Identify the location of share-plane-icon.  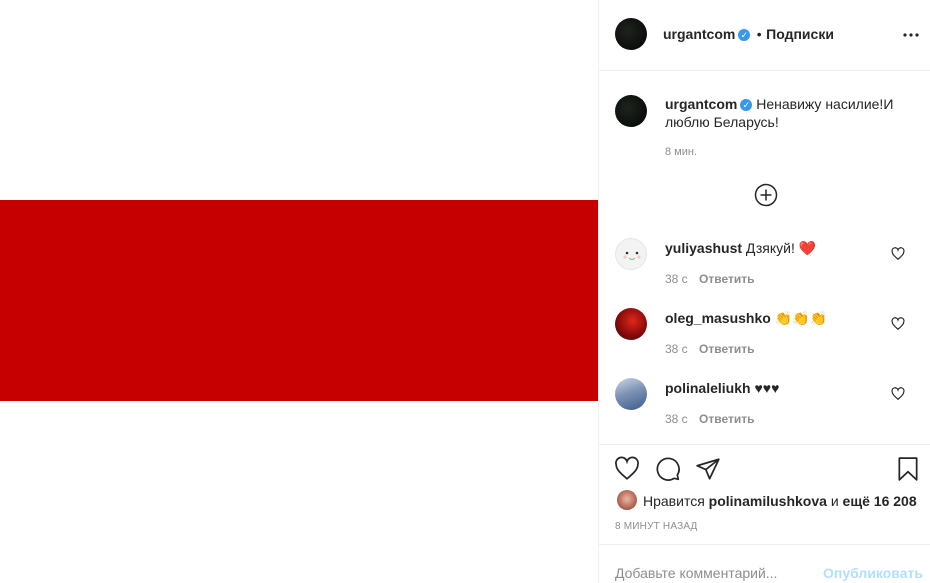
(708, 469).